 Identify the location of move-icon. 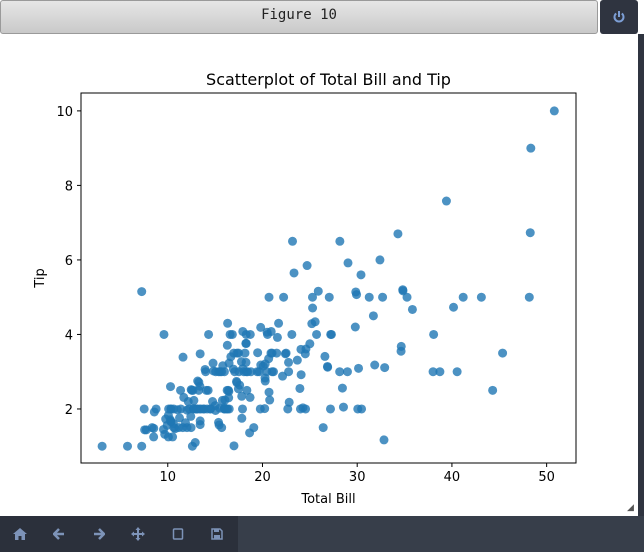
(138, 534).